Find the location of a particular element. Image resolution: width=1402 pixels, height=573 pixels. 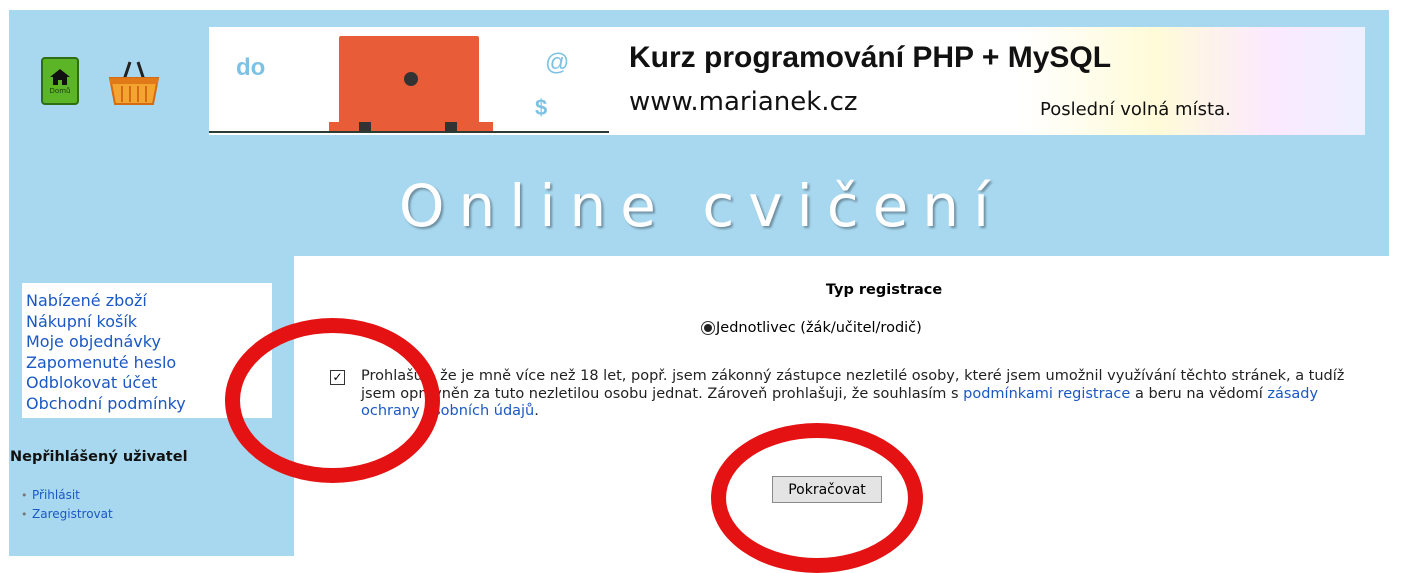

laptop-camera-dot is located at coordinates (411, 79).